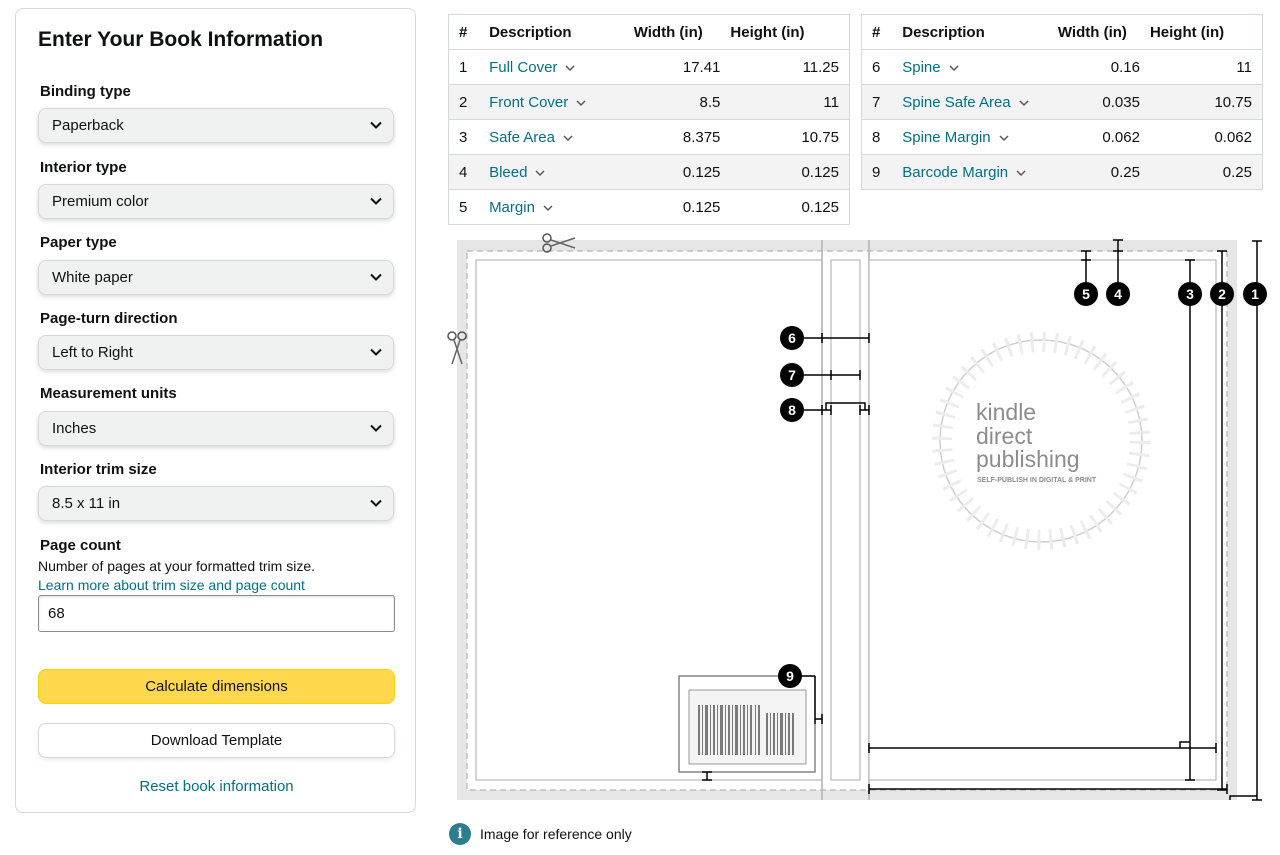 The height and width of the screenshot is (855, 1280). I want to click on row-width: 8.5, so click(682, 102).